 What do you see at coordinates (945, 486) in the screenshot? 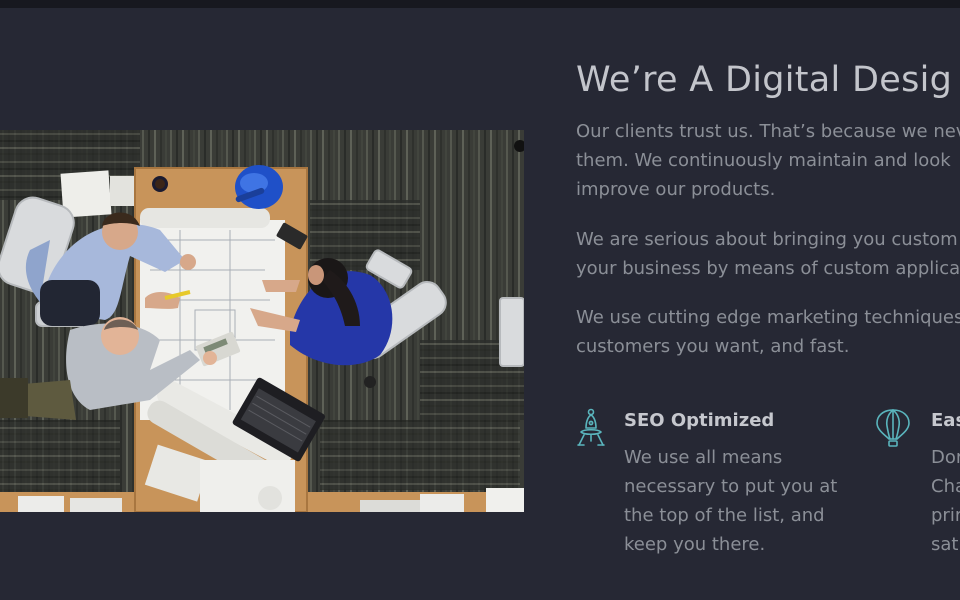
I see `feature-description-line: Cha` at bounding box center [945, 486].